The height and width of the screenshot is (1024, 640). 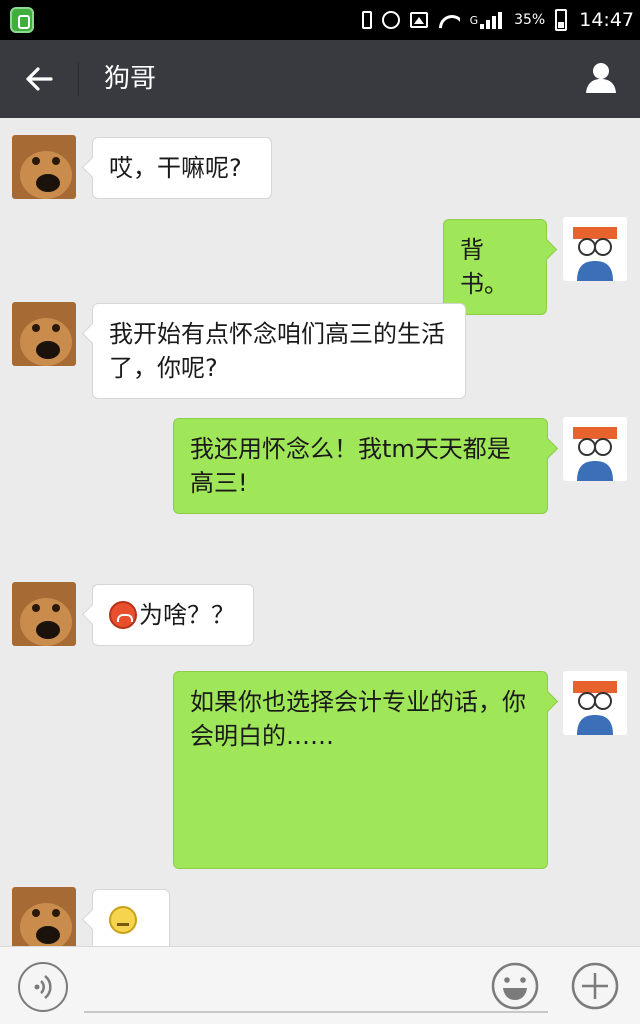 I want to click on angry-face-icon, so click(x=123, y=615).